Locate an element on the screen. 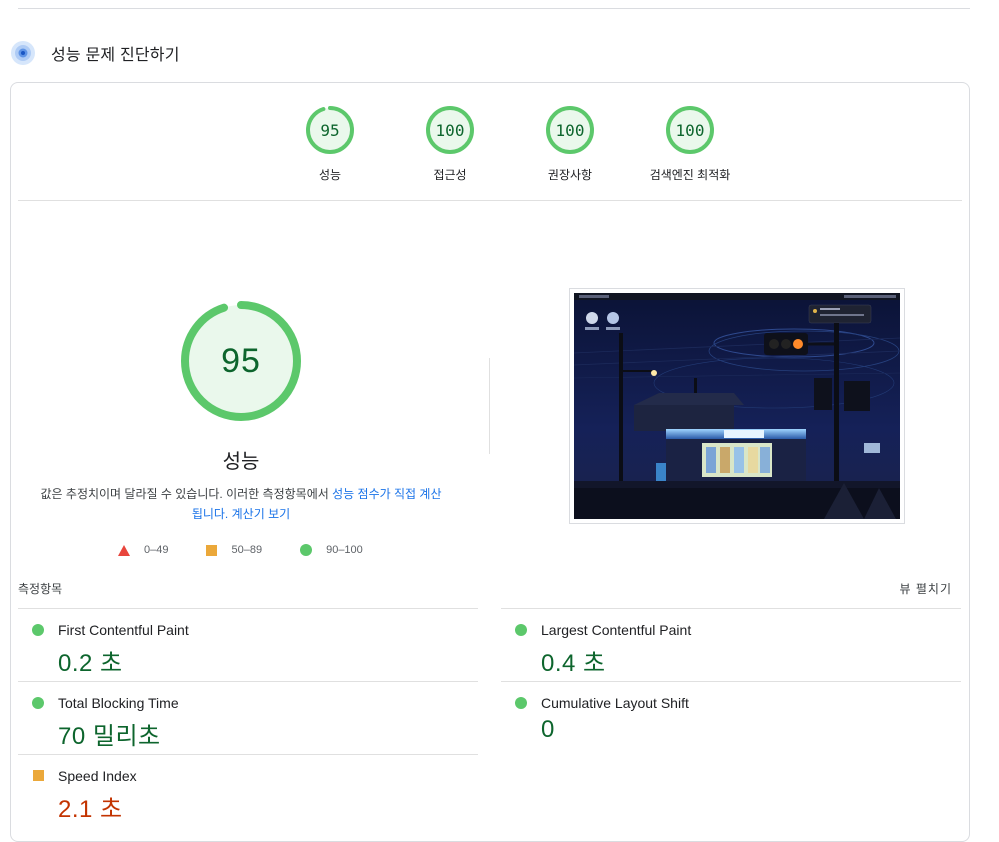 Image resolution: width=999 pixels, height=842 pixels. legend-fail: 0–49 is located at coordinates (143, 550).